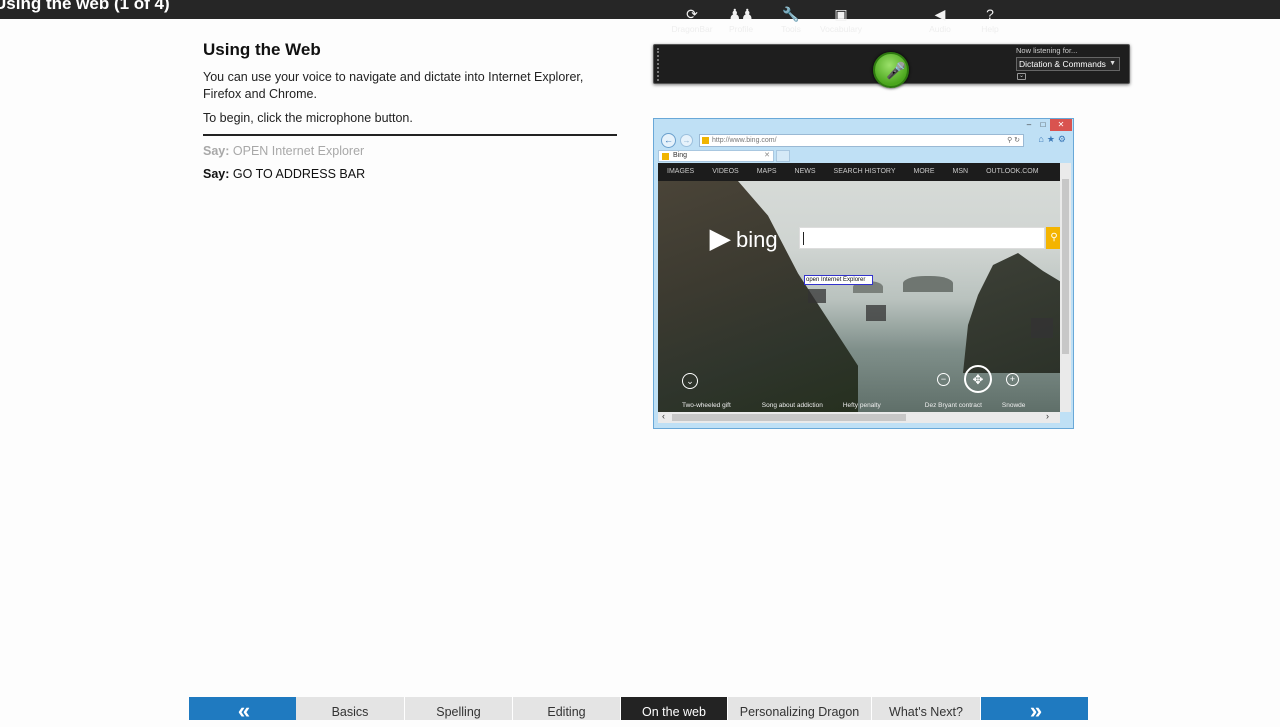 The width and height of the screenshot is (1280, 727). I want to click on double-chevron-left-icon: «, so click(243, 710).